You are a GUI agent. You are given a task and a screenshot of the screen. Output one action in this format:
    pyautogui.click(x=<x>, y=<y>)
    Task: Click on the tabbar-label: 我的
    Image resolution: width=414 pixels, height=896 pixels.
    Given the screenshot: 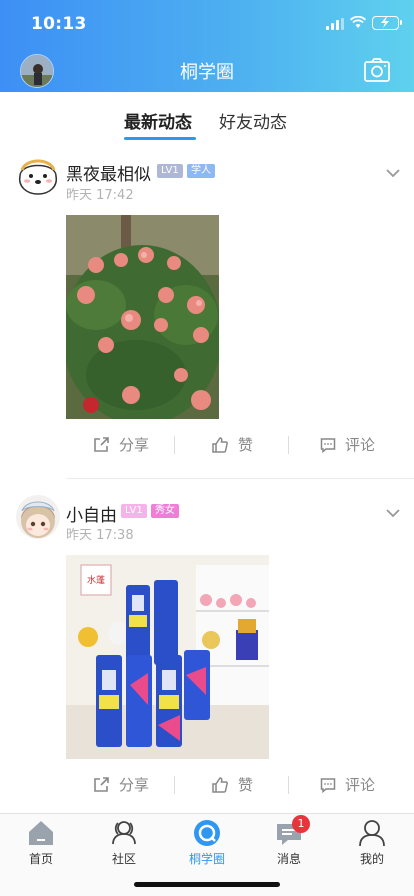 What is the action you would take?
    pyautogui.click(x=371, y=859)
    